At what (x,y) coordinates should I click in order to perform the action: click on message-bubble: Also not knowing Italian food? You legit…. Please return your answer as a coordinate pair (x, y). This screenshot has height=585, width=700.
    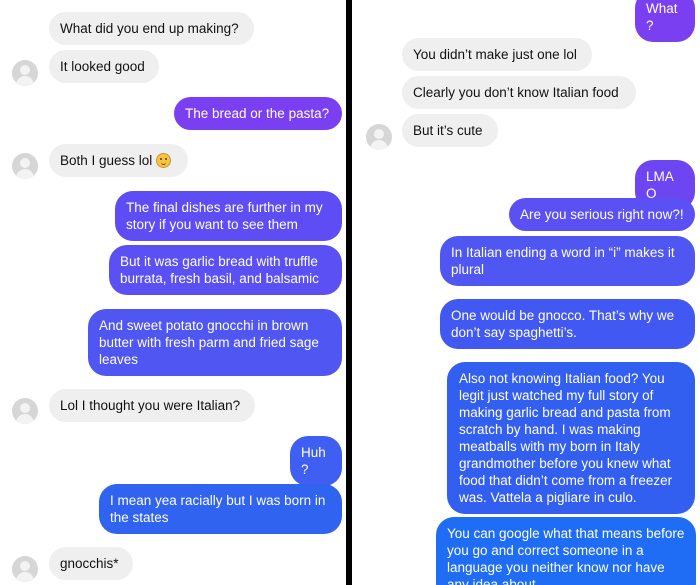
    Looking at the image, I should click on (571, 438).